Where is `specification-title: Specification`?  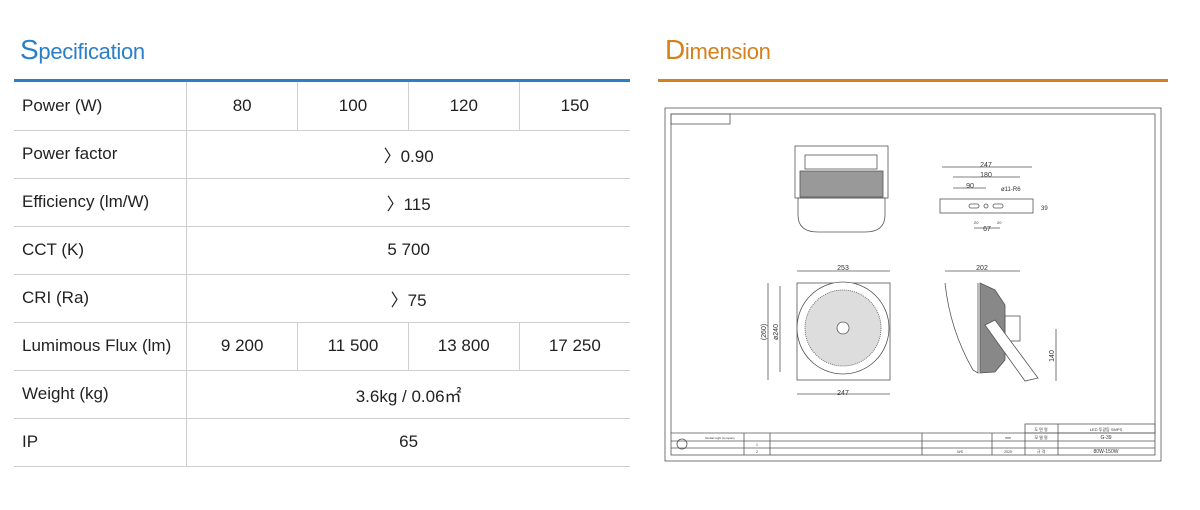 specification-title: Specification is located at coordinates (82, 50).